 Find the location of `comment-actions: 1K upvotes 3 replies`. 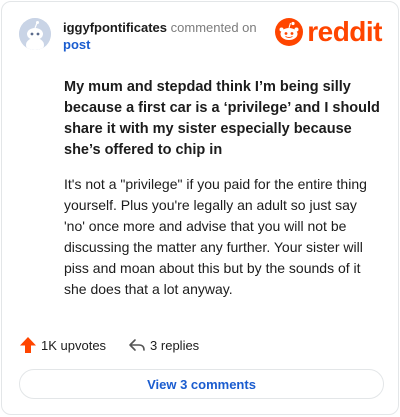

comment-actions: 1K upvotes 3 replies is located at coordinates (120, 345).